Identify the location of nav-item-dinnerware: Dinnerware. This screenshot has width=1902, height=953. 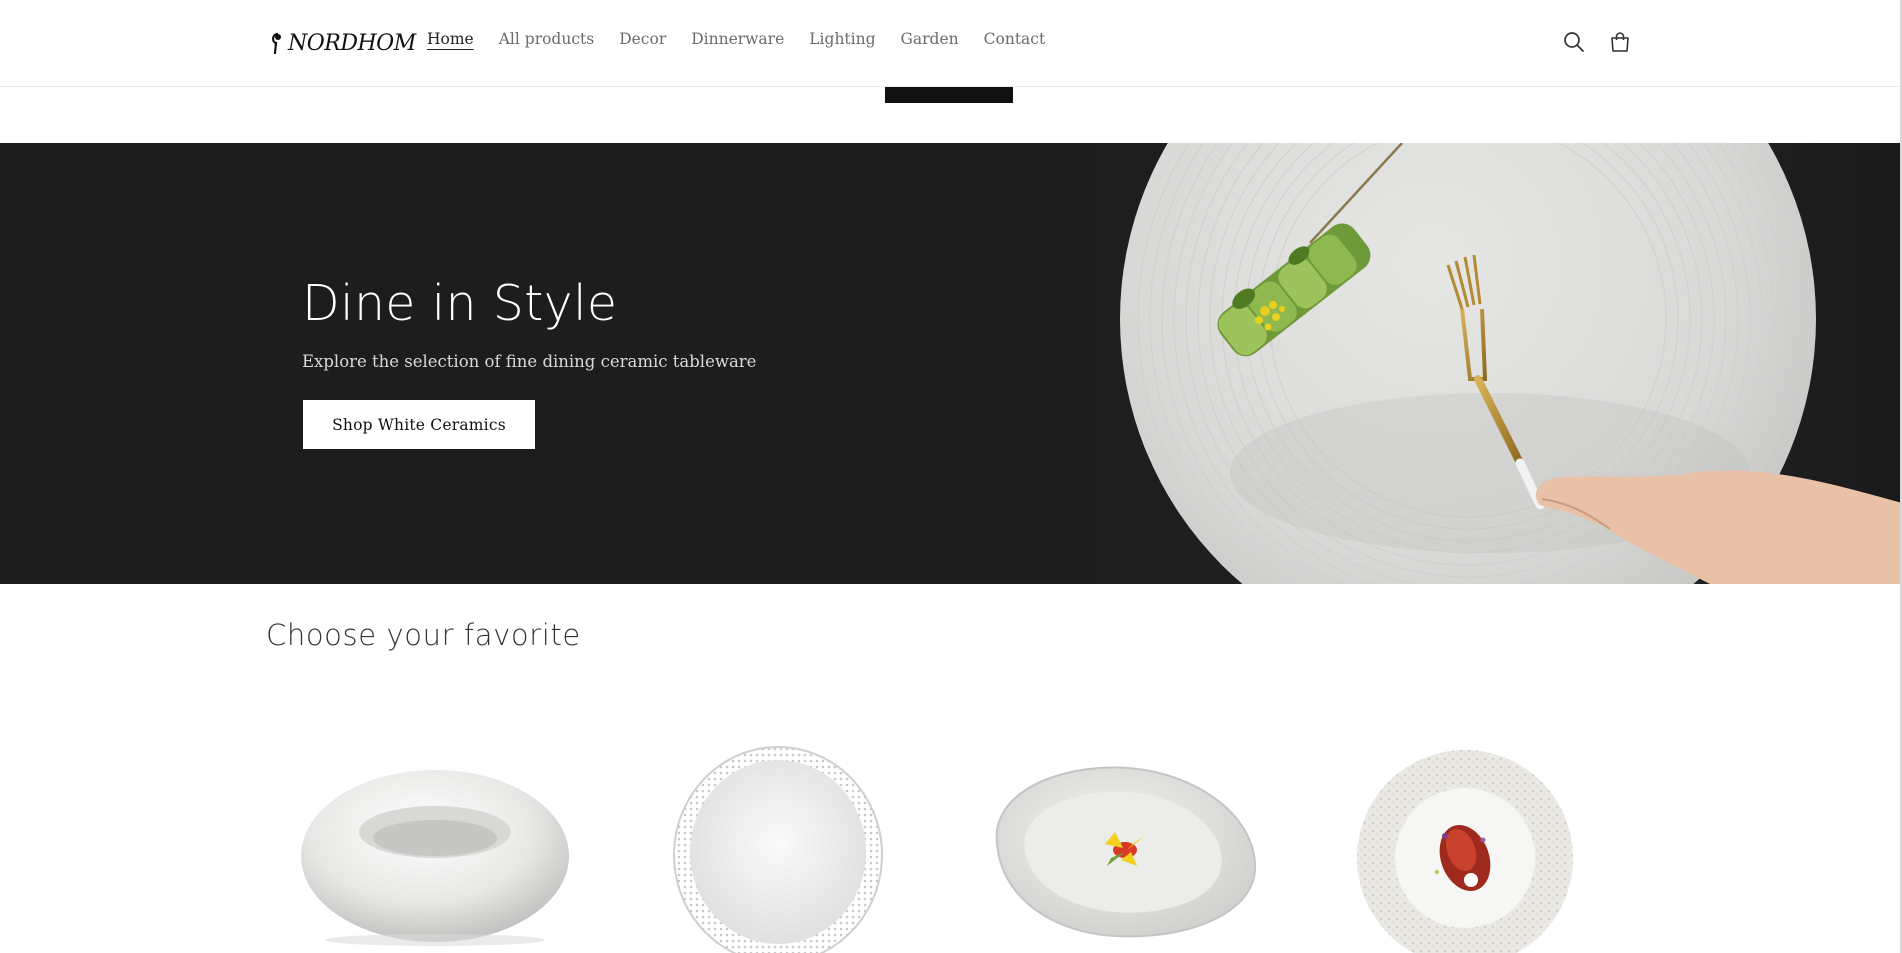
(737, 39).